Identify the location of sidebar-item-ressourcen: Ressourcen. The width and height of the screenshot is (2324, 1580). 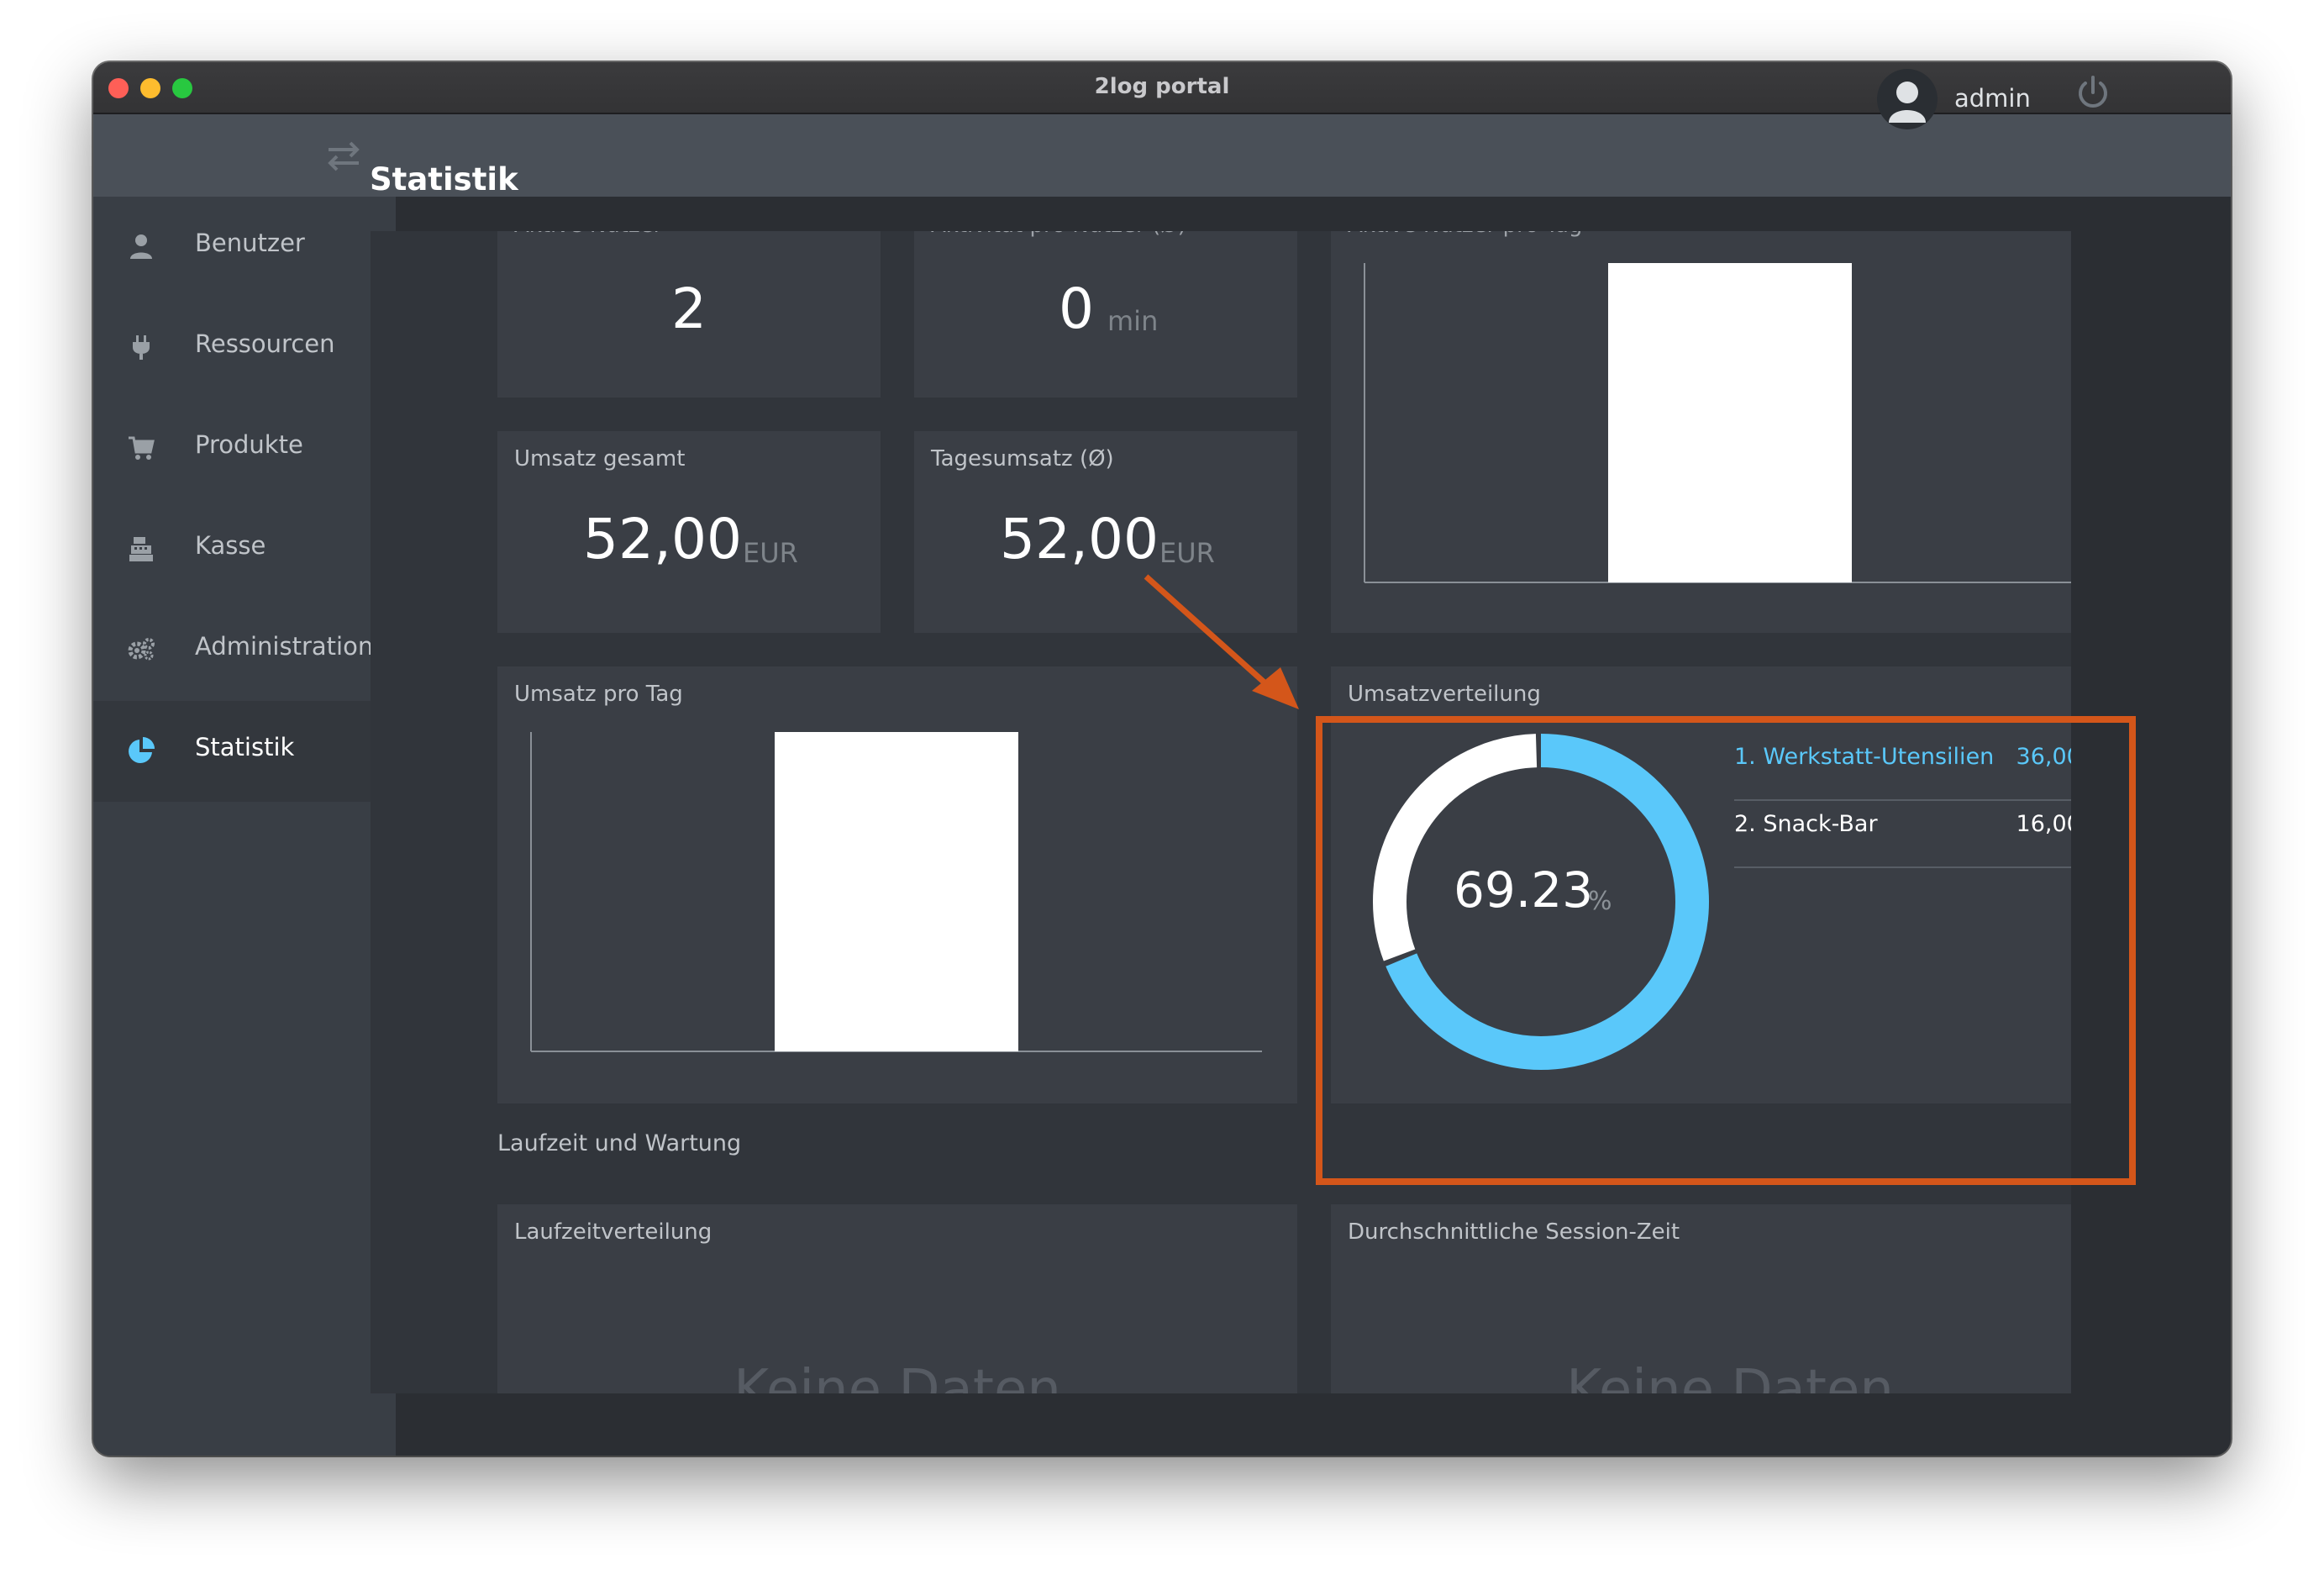
(244, 348).